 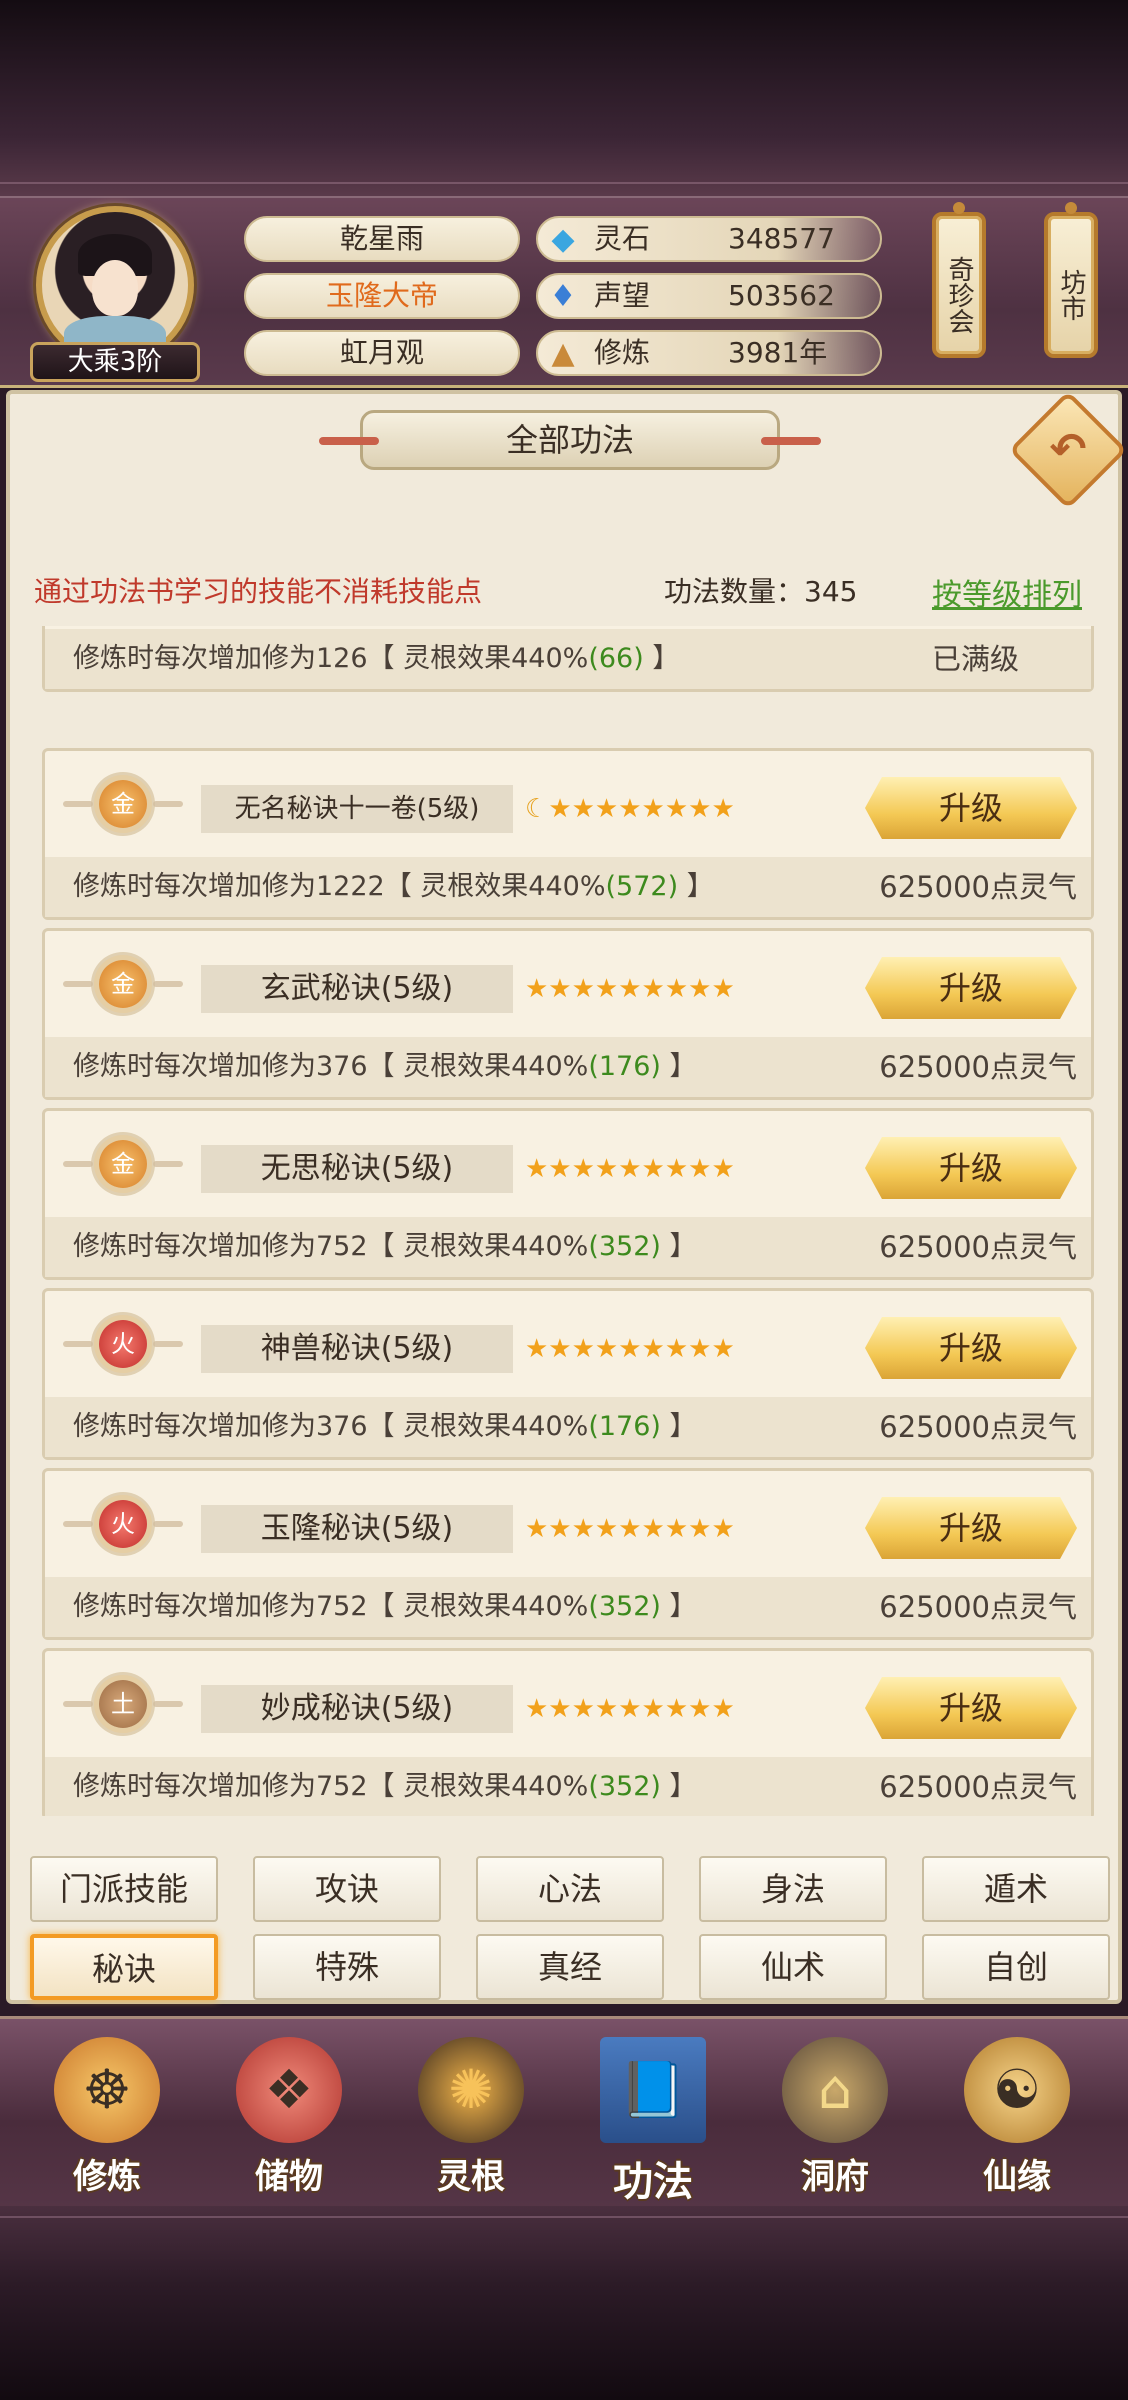 What do you see at coordinates (471, 2119) in the screenshot?
I see `nav-spirit-root: ✺ 灵根` at bounding box center [471, 2119].